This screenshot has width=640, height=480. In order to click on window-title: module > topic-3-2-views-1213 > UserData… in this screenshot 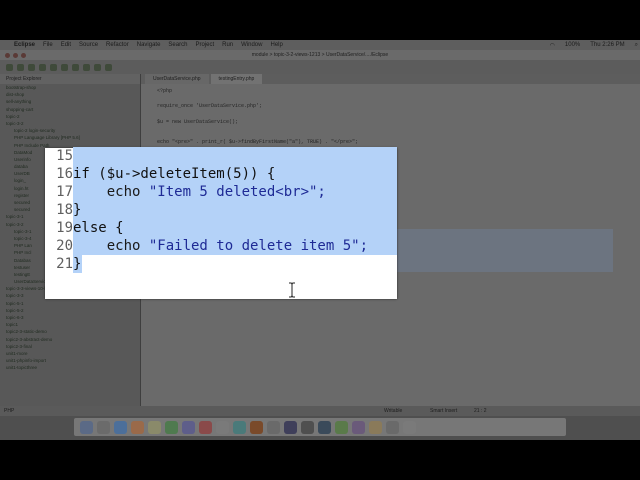, I will do `click(320, 55)`.